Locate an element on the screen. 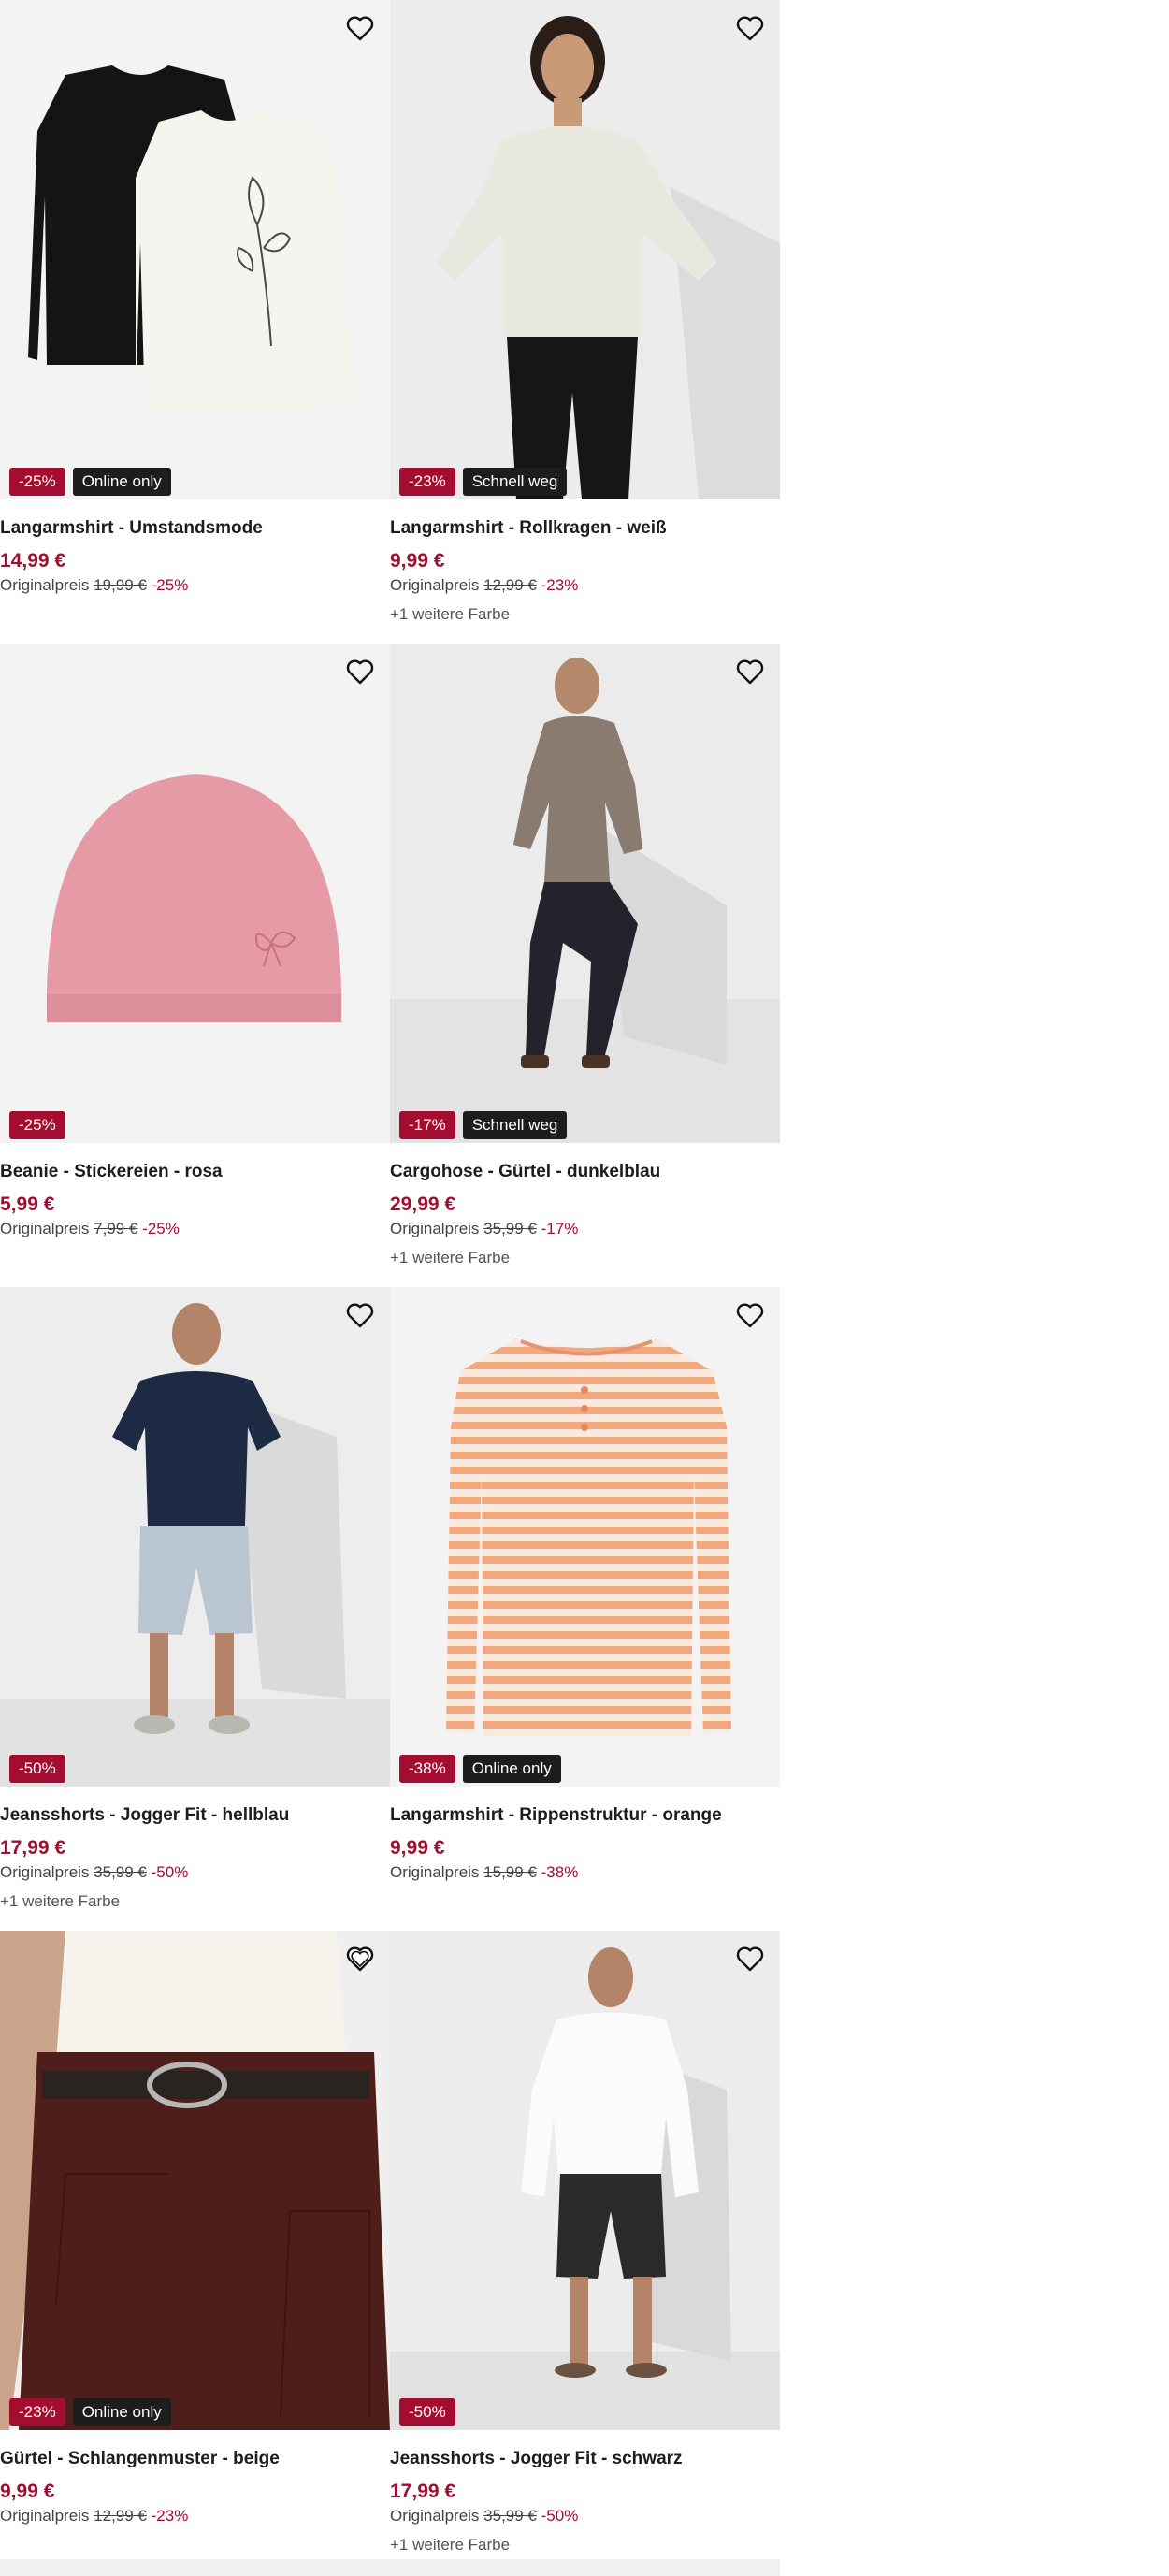 This screenshot has height=2576, width=1169. original-price: 19,99 € is located at coordinates (121, 585).